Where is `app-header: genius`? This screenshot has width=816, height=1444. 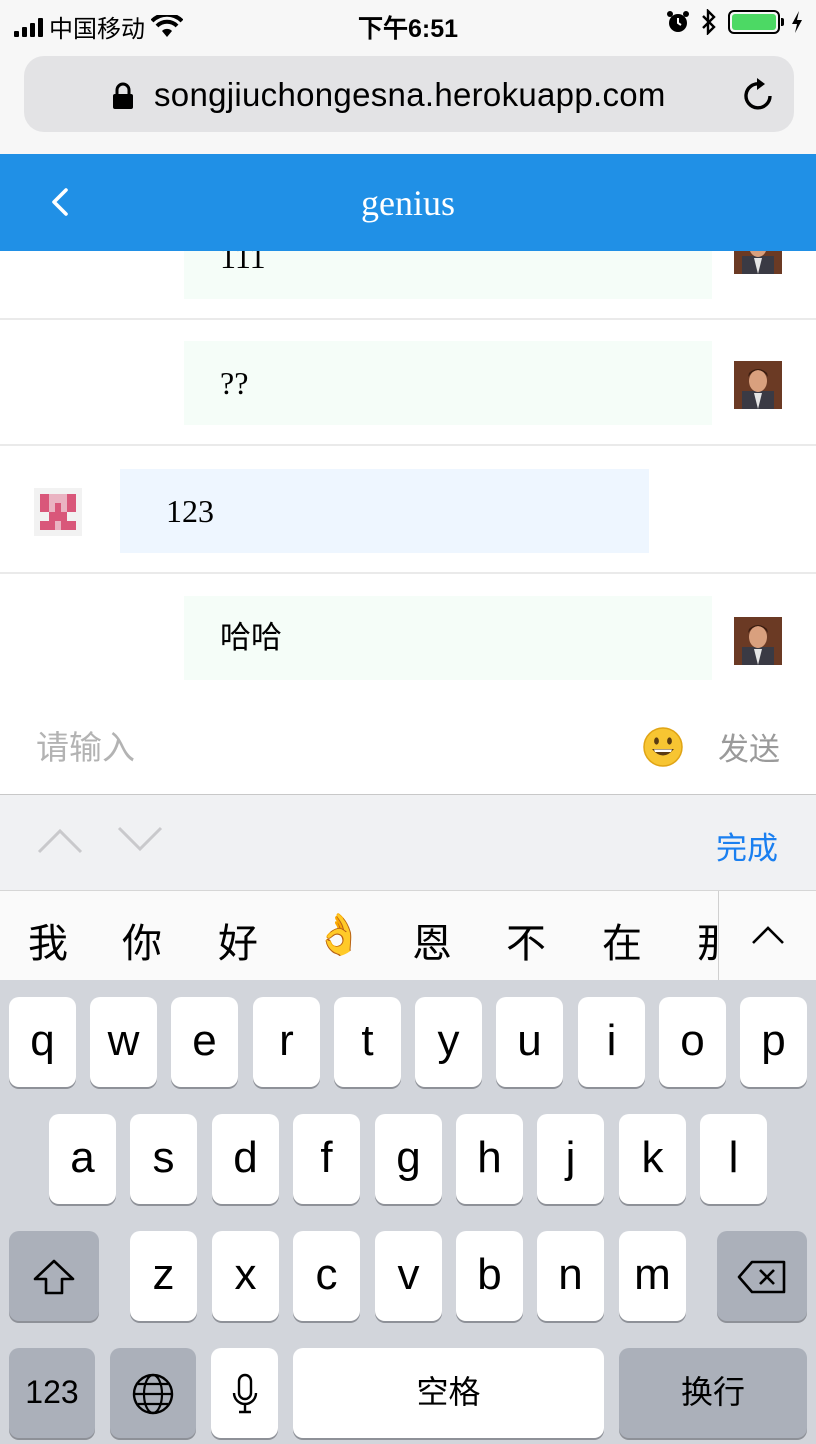
app-header: genius is located at coordinates (408, 202).